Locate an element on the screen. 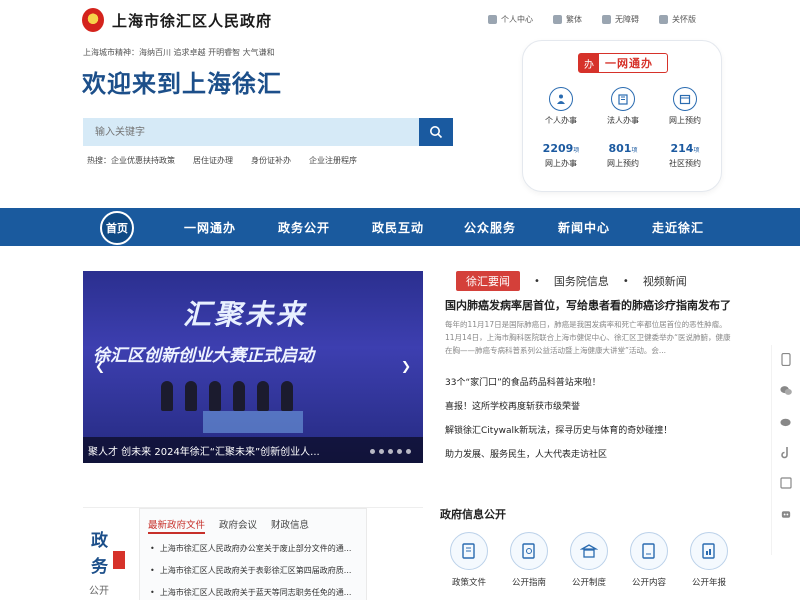 The width and height of the screenshot is (800, 600). building-icon is located at coordinates (623, 99).